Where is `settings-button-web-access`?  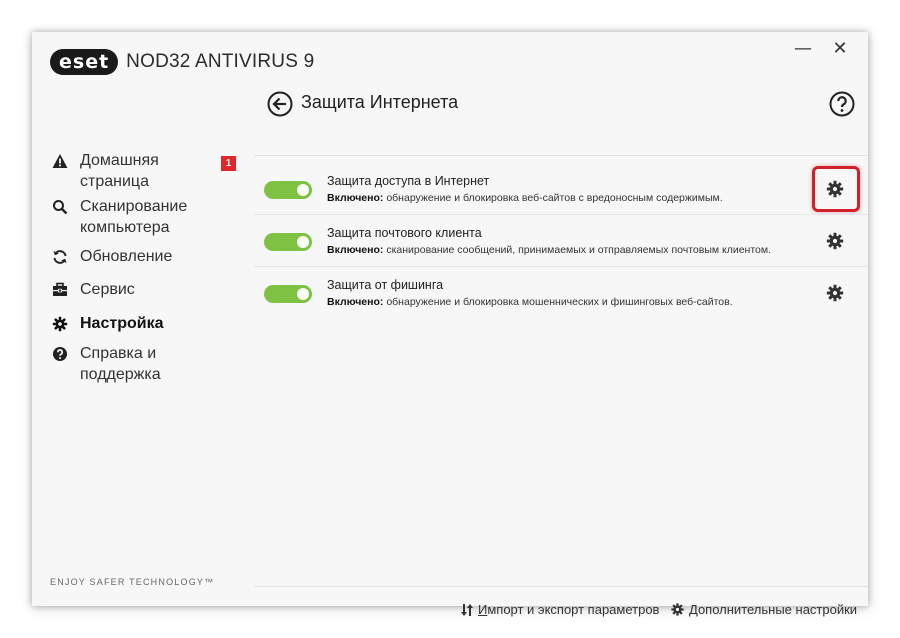
settings-button-web-access is located at coordinates (835, 189).